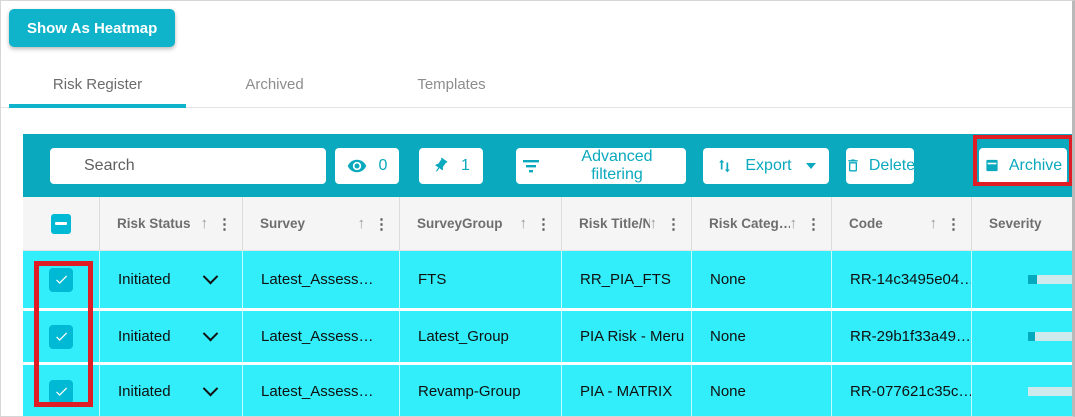 This screenshot has width=1075, height=417. What do you see at coordinates (626, 223) in the screenshot?
I see `header-cell-risk-title: Risk Title/N… ↑ ⋮` at bounding box center [626, 223].